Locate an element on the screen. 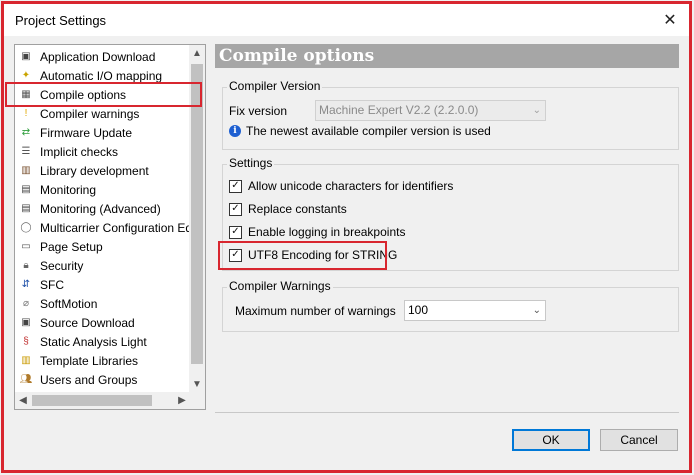  sidebar-item-label: Firmware Update is located at coordinates (86, 132).